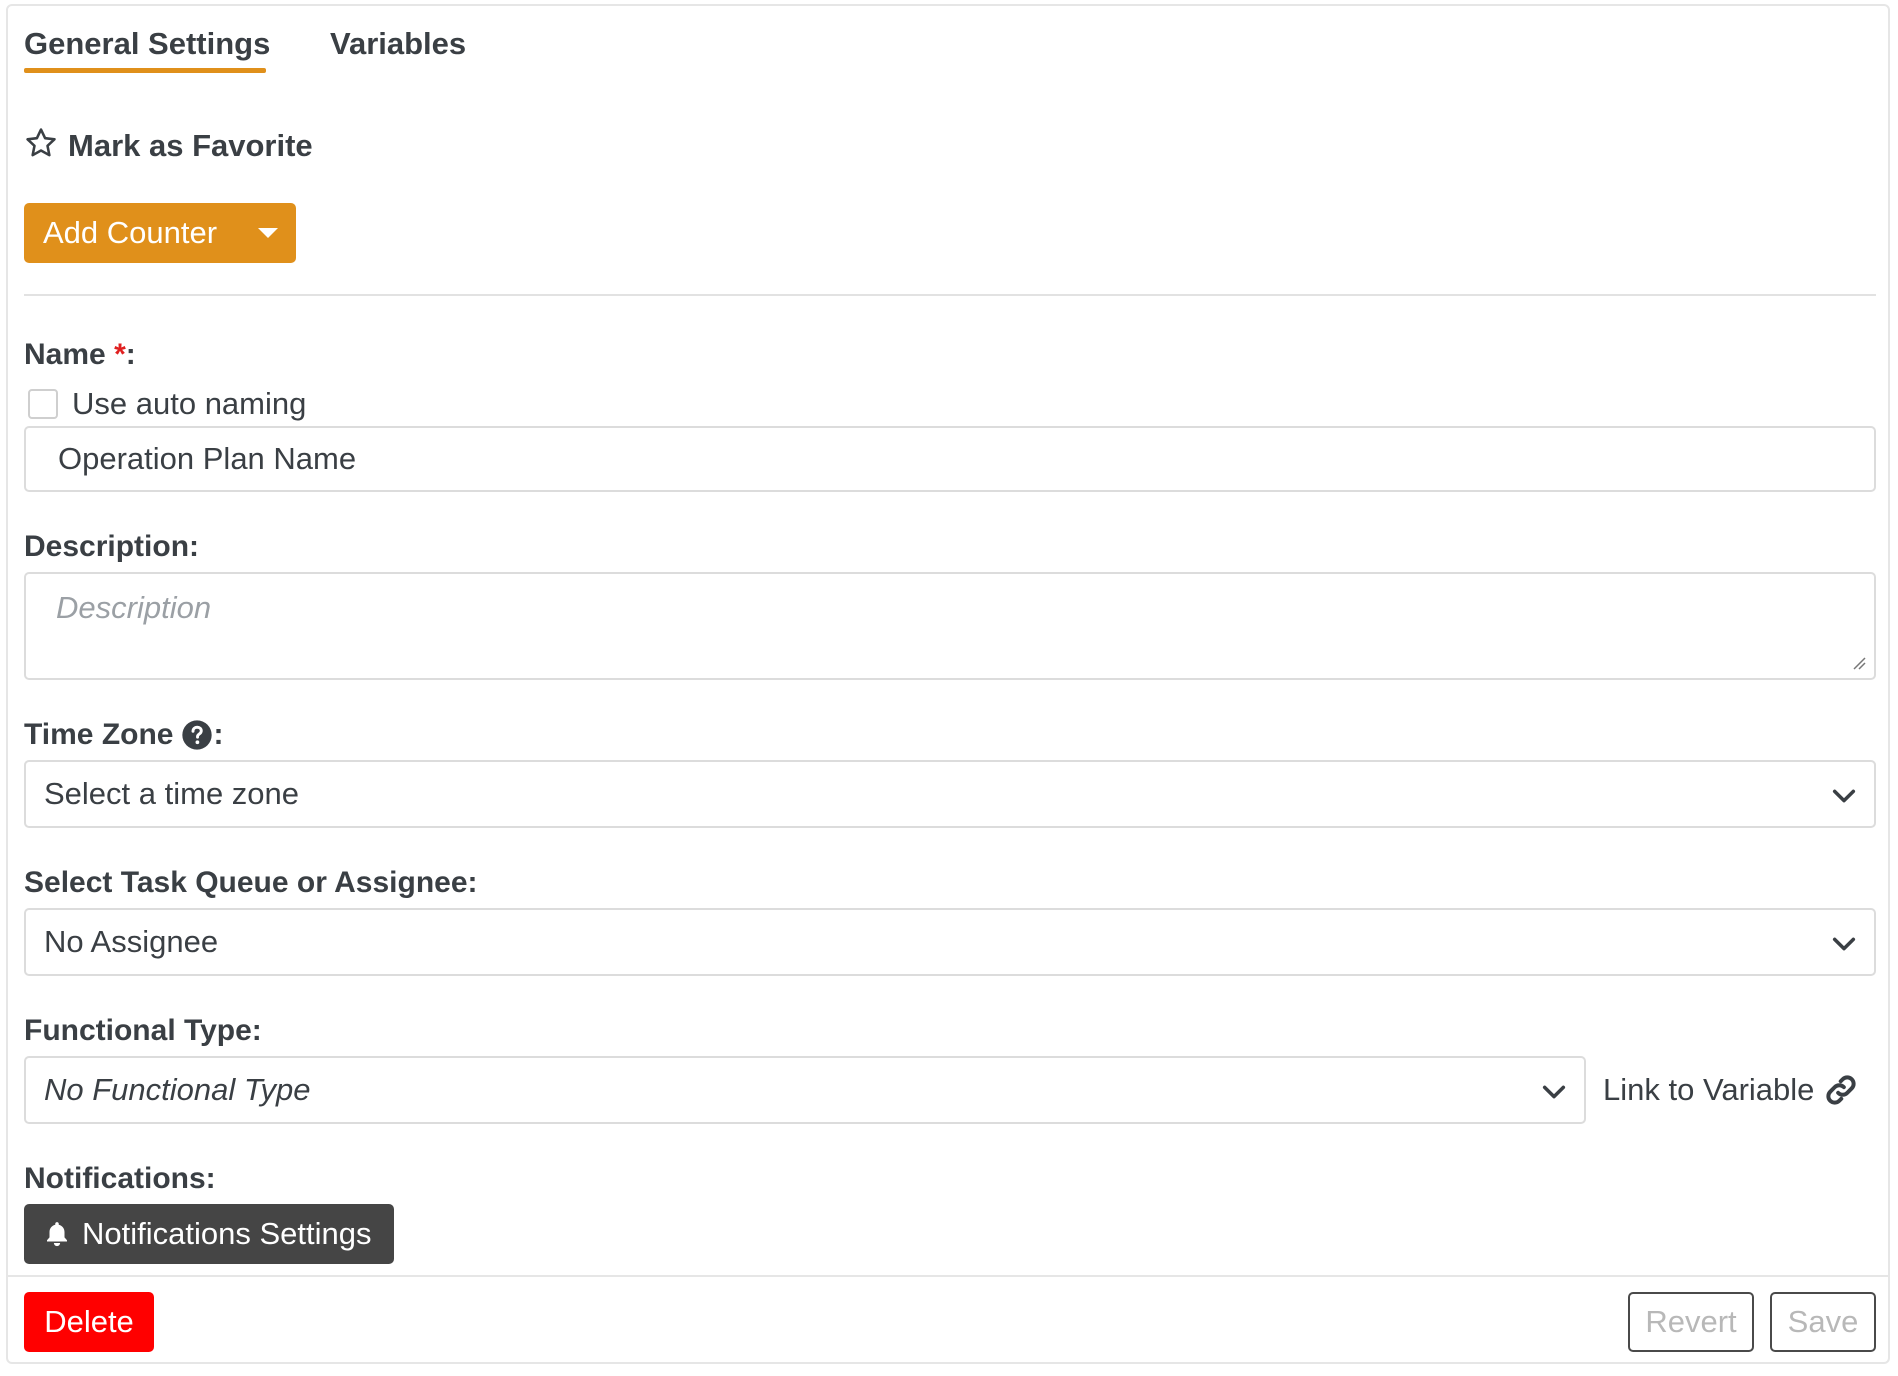 The width and height of the screenshot is (1898, 1376). What do you see at coordinates (147, 44) in the screenshot?
I see `tab-general-settings: General Settings` at bounding box center [147, 44].